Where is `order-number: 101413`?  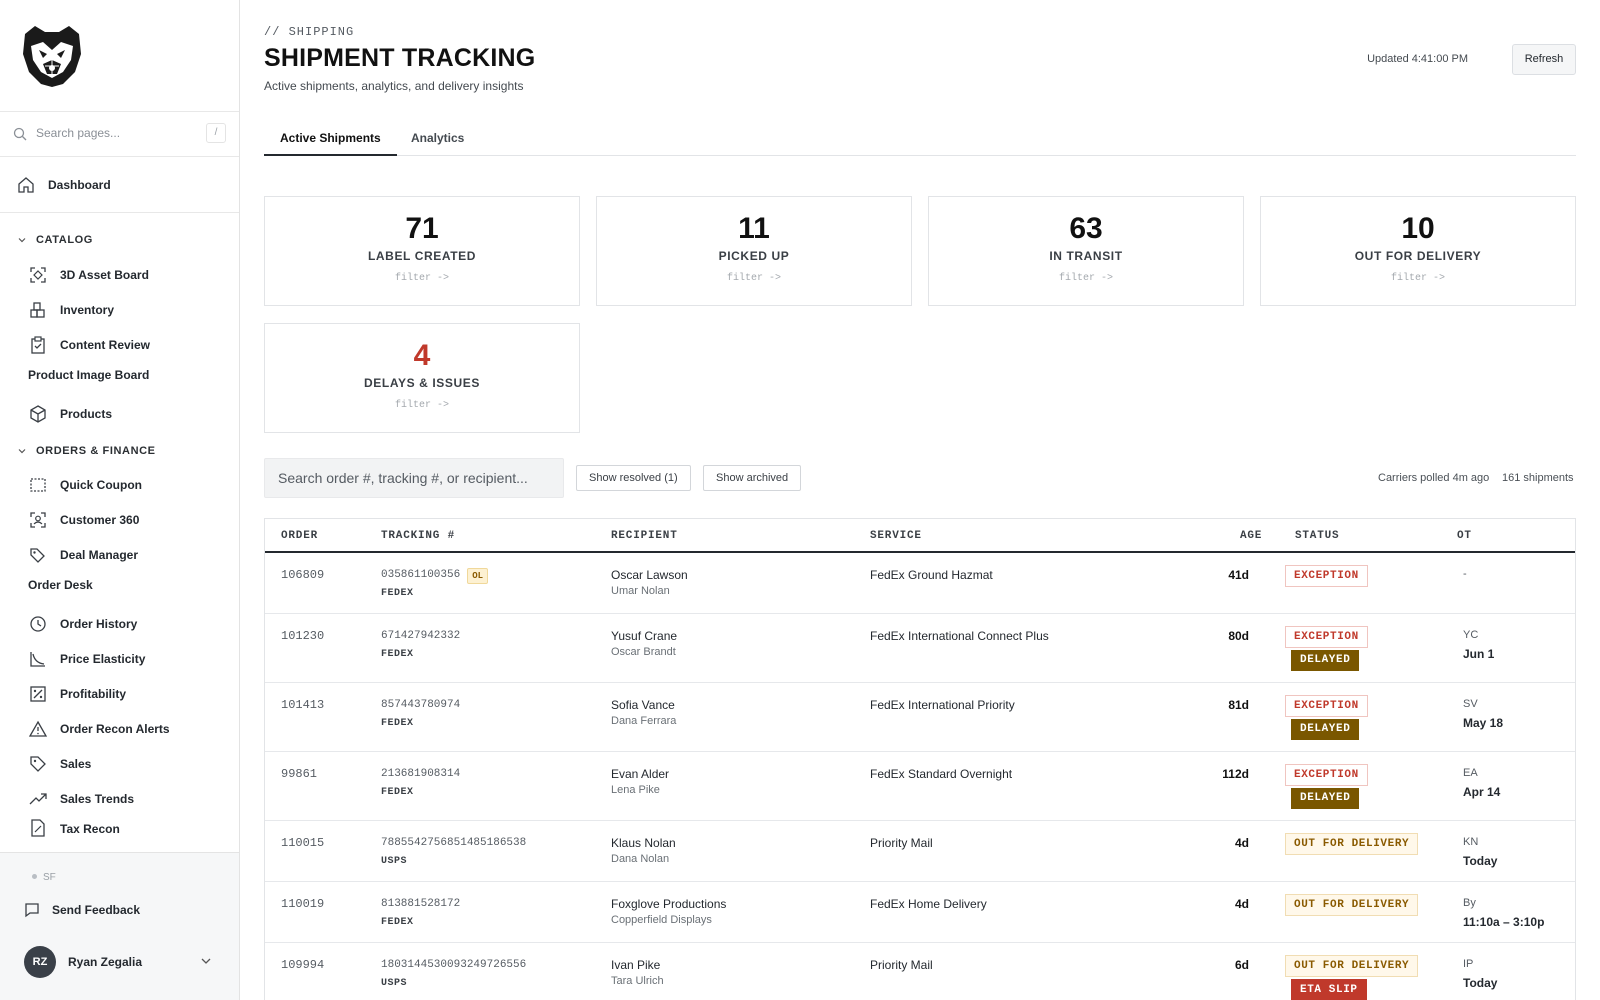 order-number: 101413 is located at coordinates (302, 705).